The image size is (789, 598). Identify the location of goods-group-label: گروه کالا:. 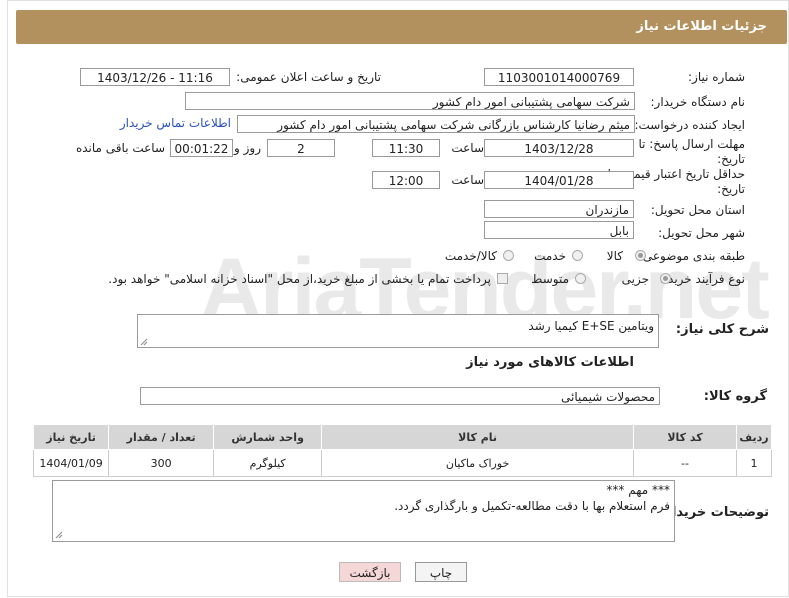
(735, 396).